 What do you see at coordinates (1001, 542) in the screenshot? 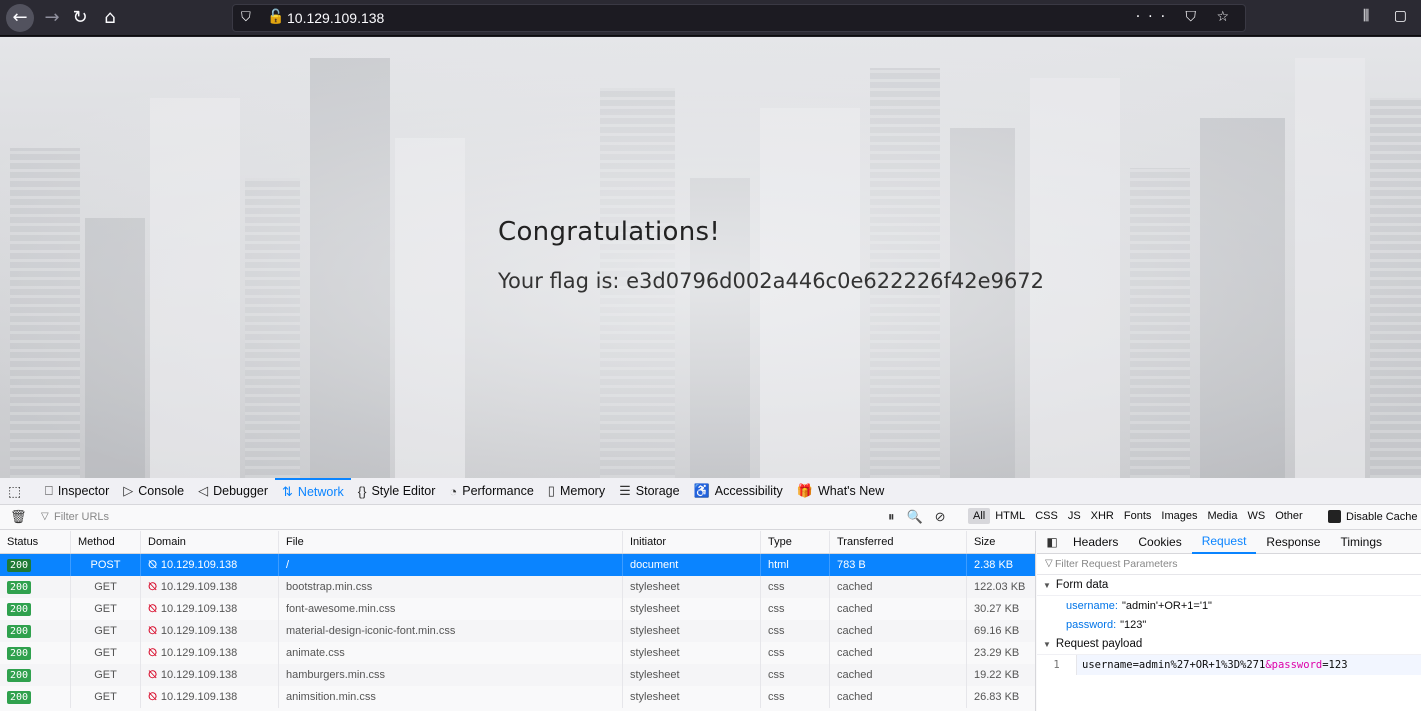
I see `column-header-size: Size` at bounding box center [1001, 542].